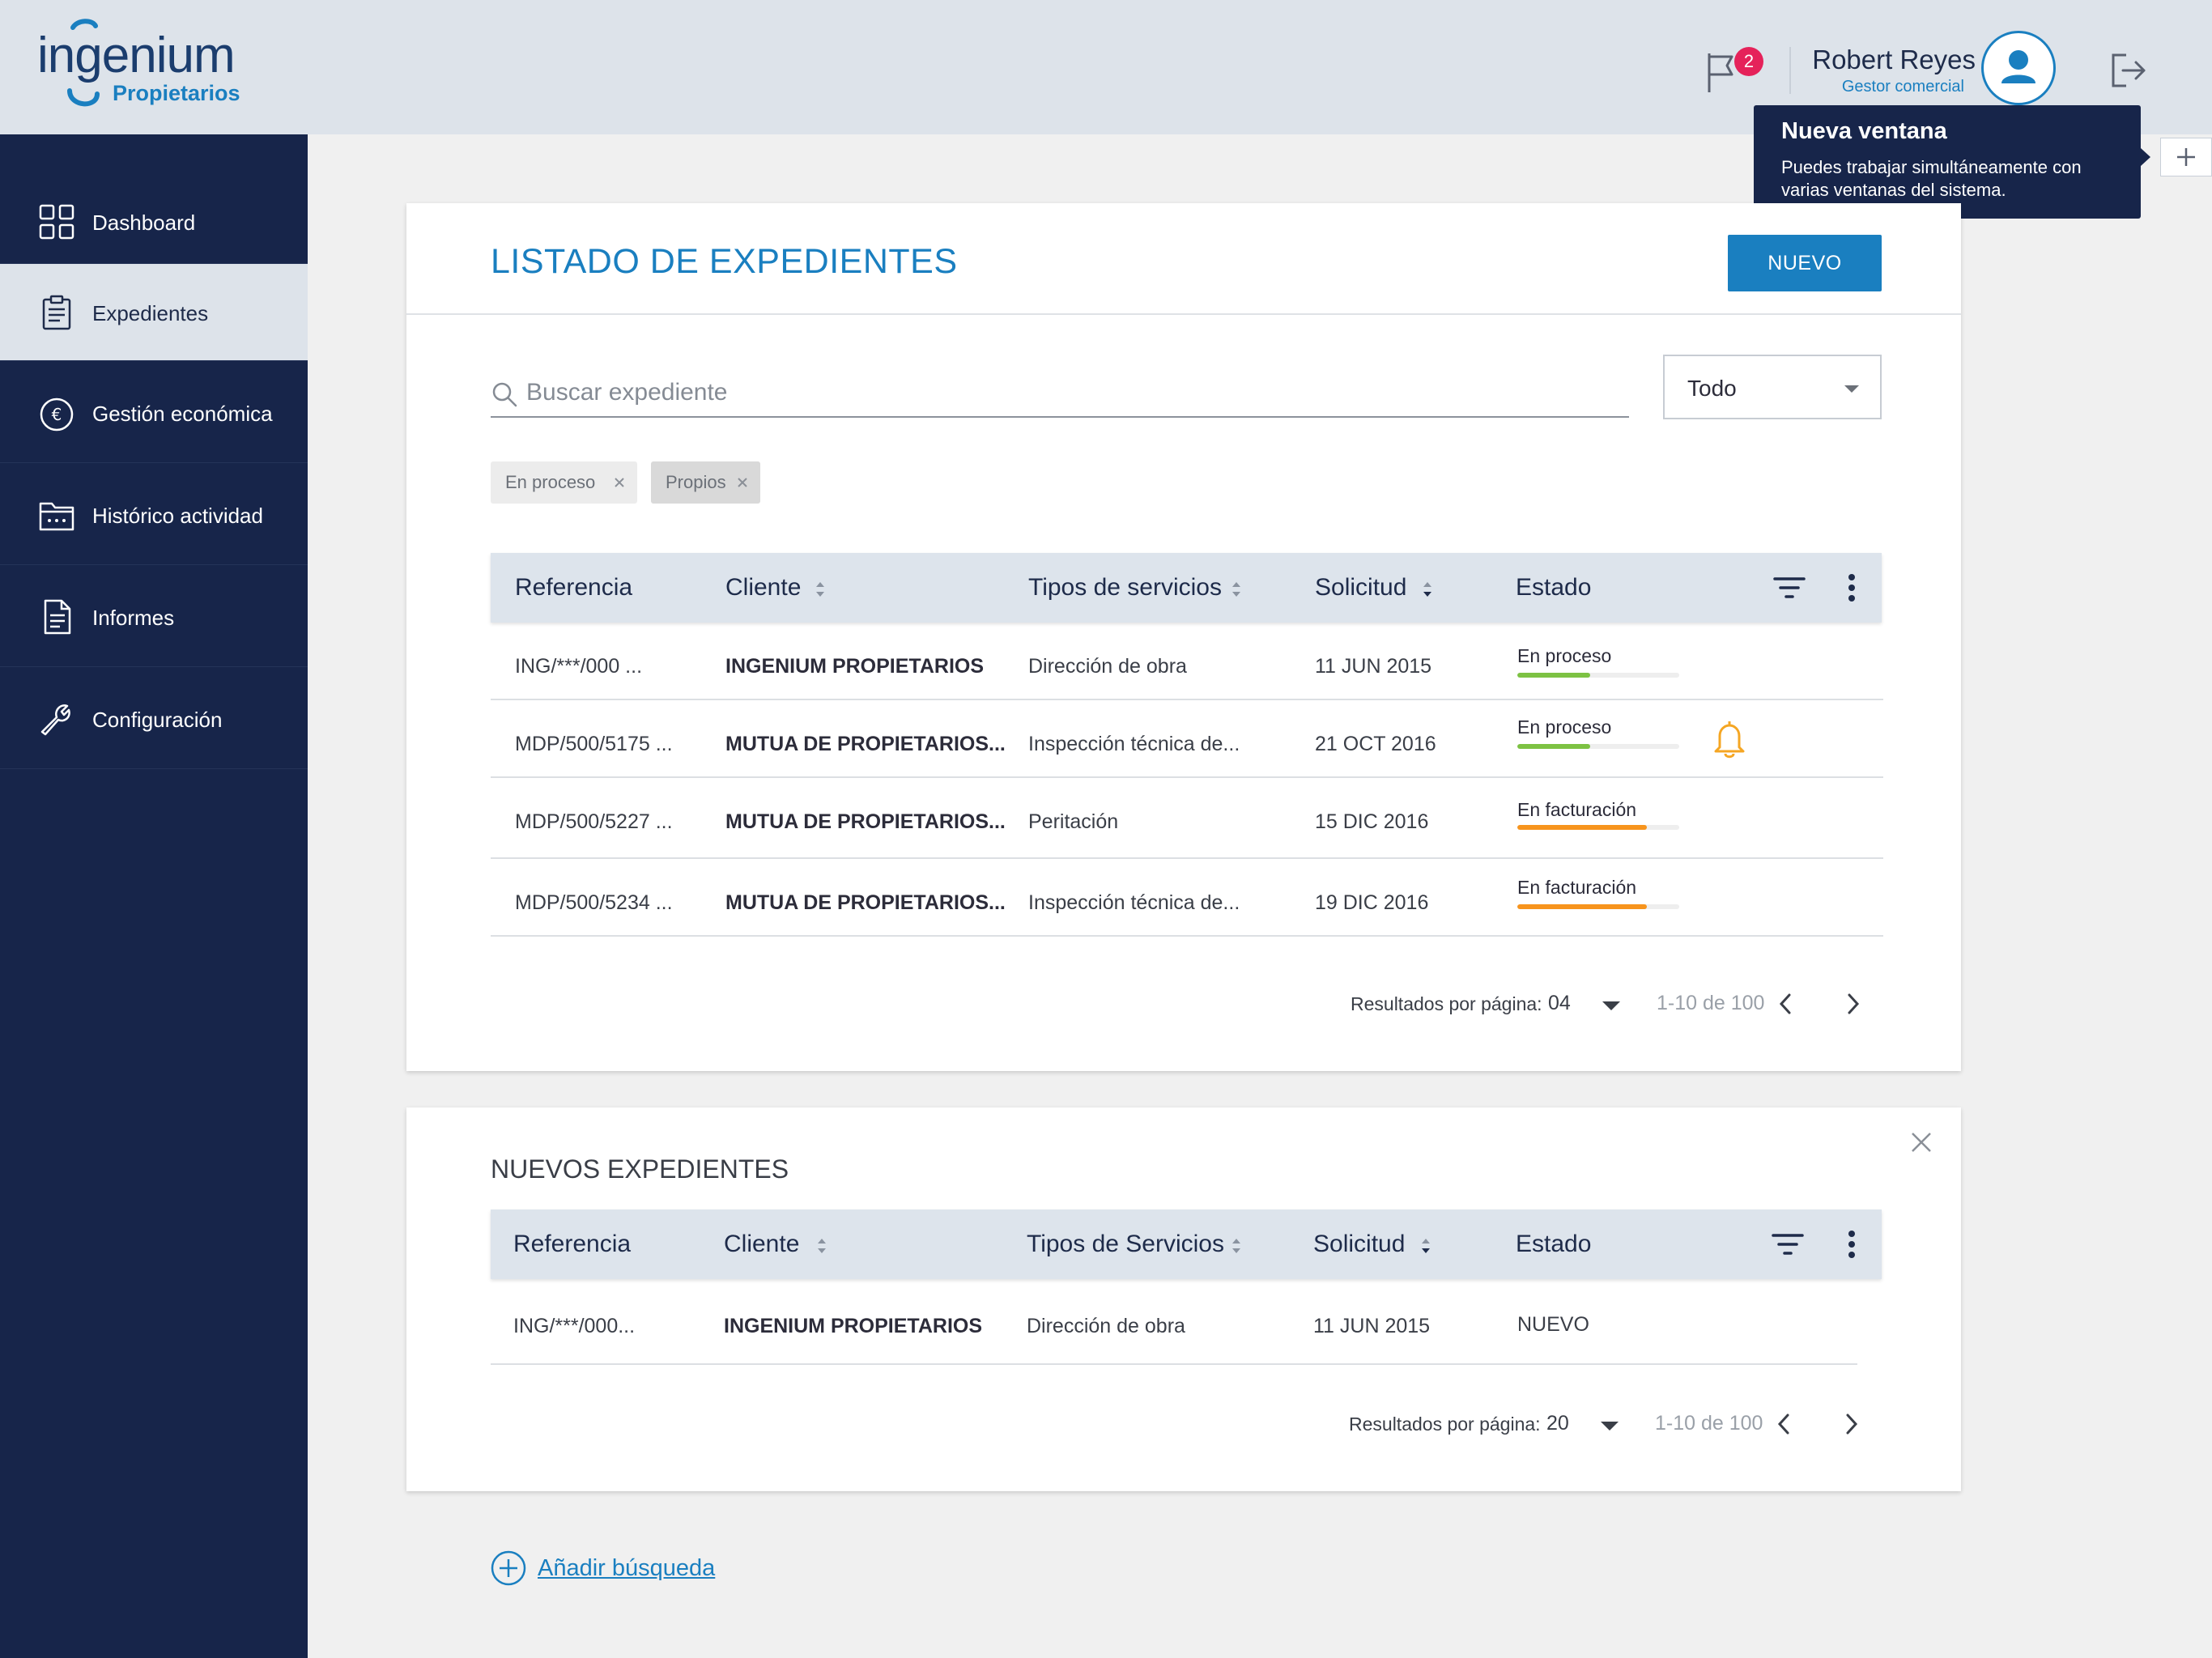  Describe the element at coordinates (1773, 387) in the screenshot. I see `filter-select: Todo` at that location.